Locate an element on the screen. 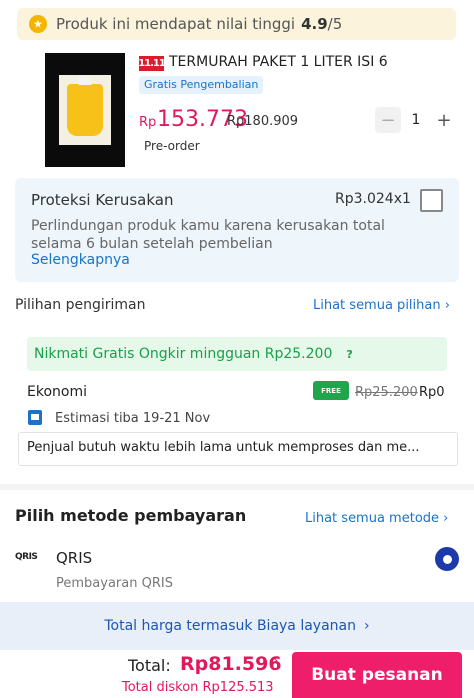  quantity-stepper: − 1 + is located at coordinates (416, 120).